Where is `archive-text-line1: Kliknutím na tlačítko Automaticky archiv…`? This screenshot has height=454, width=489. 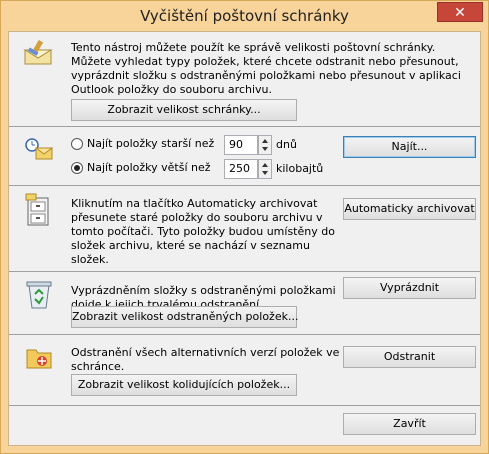 archive-text-line1: Kliknutím na tlačítko Automaticky archiv… is located at coordinates (194, 203).